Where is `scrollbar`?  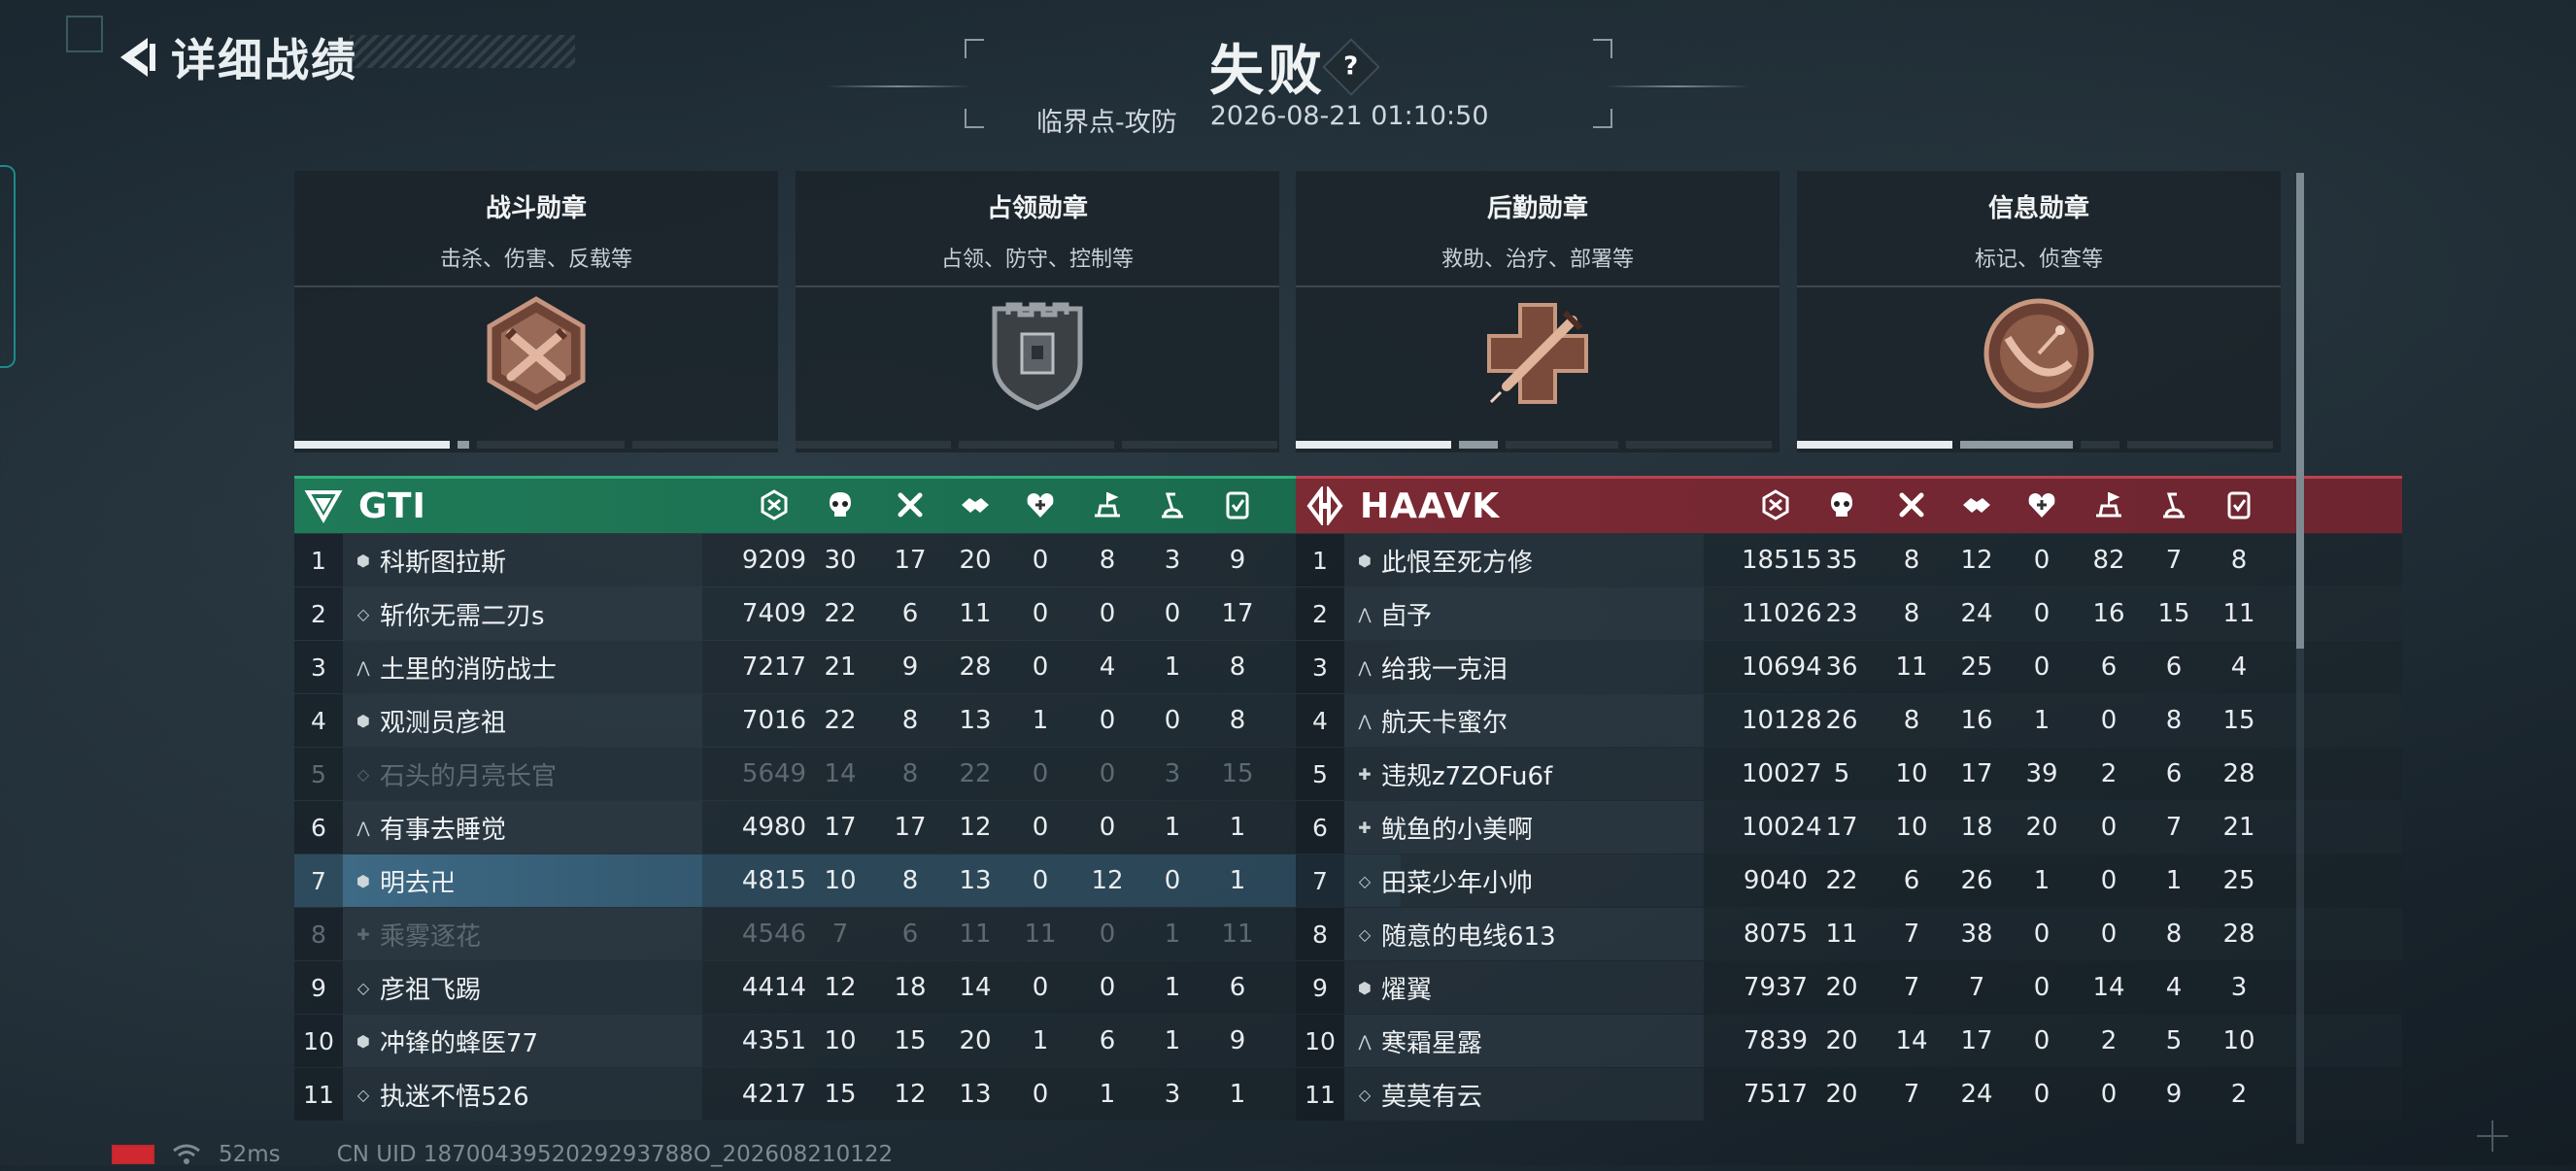
scrollbar is located at coordinates (2300, 659).